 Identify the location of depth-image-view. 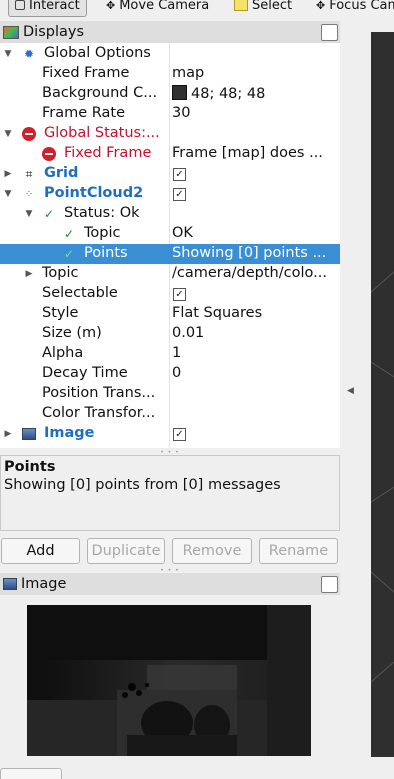
(169, 680).